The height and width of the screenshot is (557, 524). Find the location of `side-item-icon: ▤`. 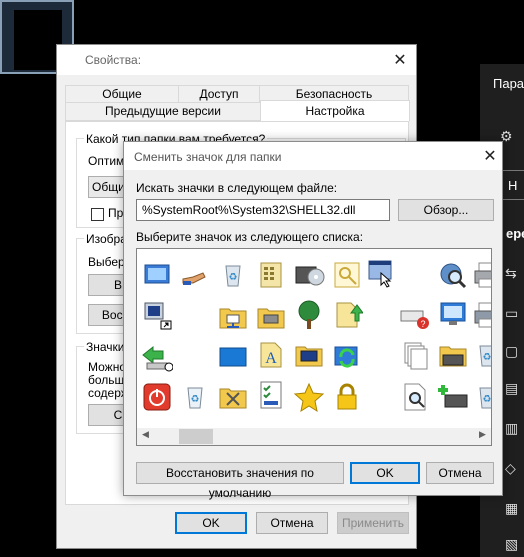

side-item-icon: ▤ is located at coordinates (511, 388).